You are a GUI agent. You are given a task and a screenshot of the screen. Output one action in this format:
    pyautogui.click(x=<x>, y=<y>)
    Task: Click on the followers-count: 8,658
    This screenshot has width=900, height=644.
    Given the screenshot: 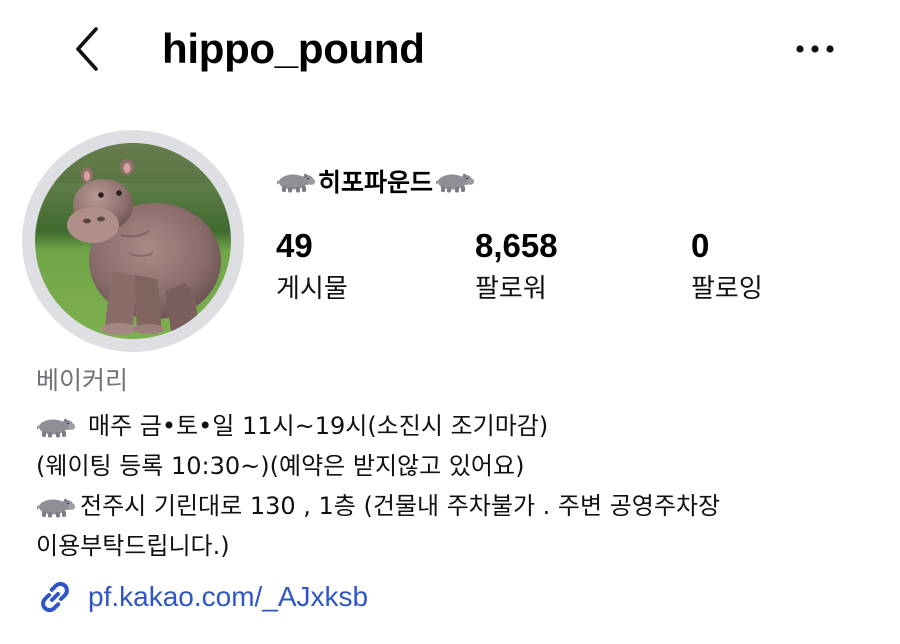 What is the action you would take?
    pyautogui.click(x=516, y=245)
    